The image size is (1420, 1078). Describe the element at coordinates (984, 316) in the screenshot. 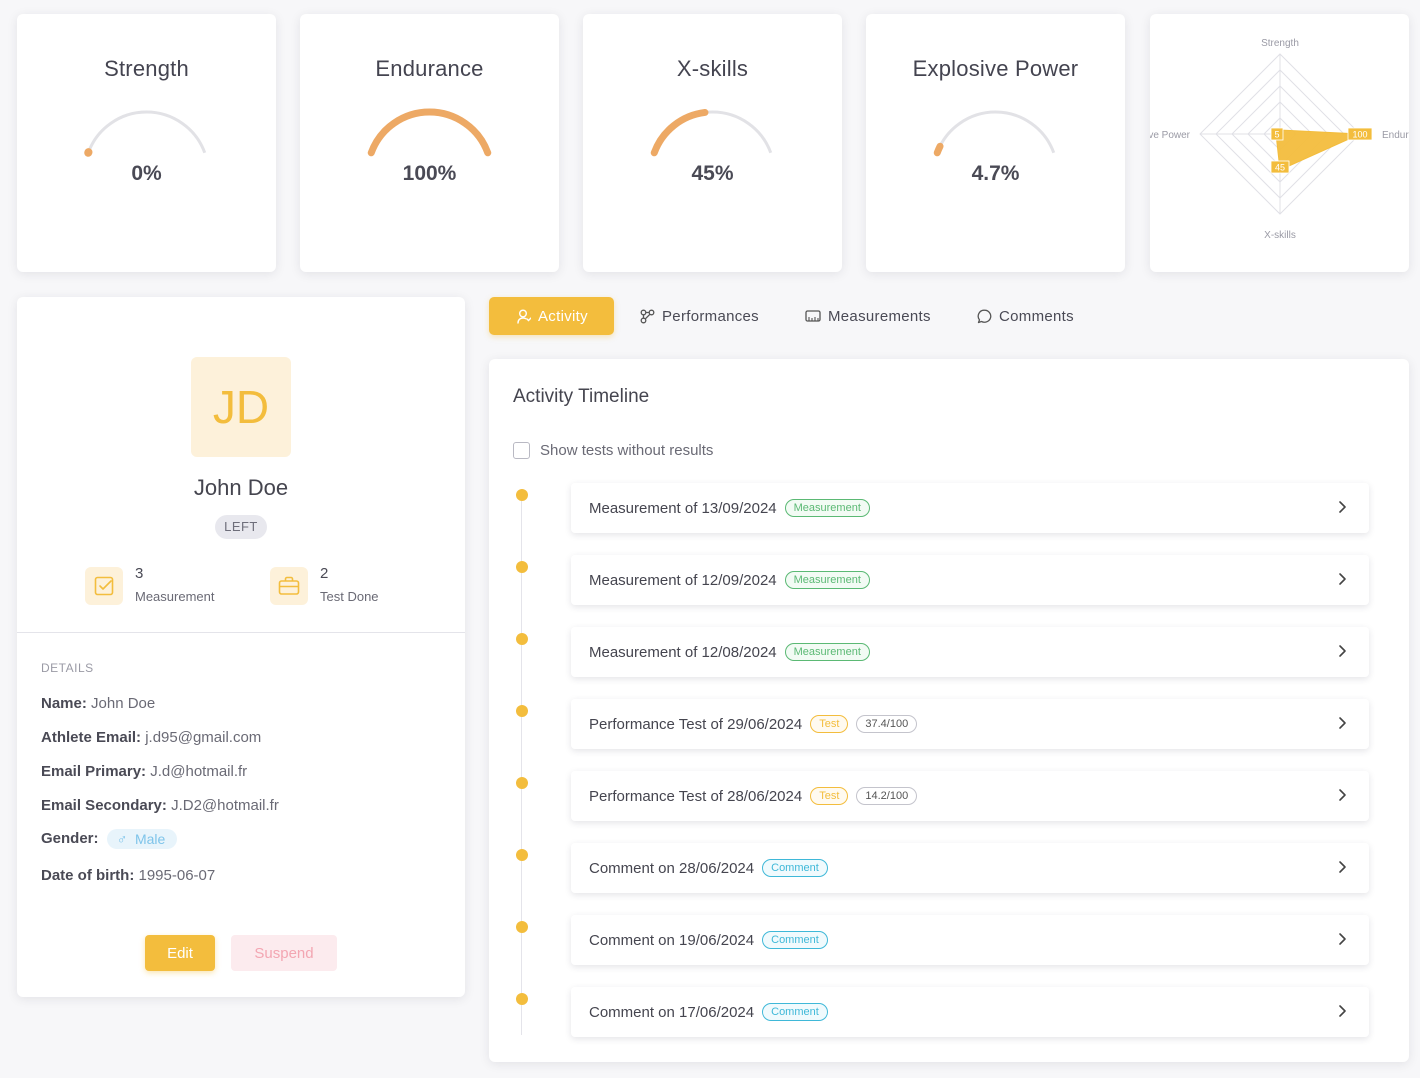

I see `chat-icon` at that location.